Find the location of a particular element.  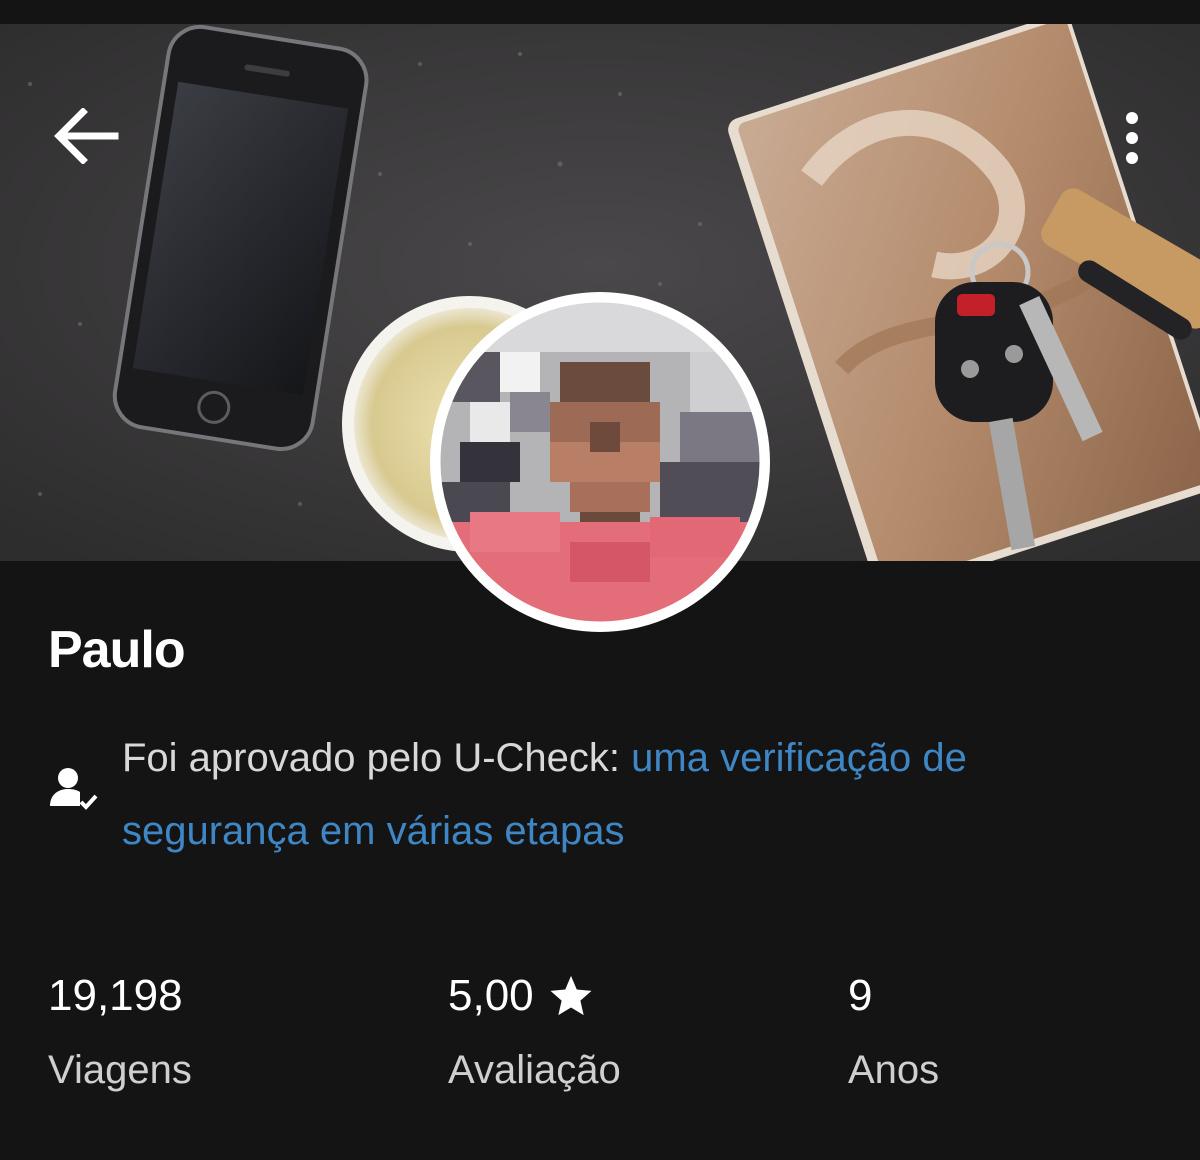

stat-rating-label: Avaliação is located at coordinates (534, 1070).